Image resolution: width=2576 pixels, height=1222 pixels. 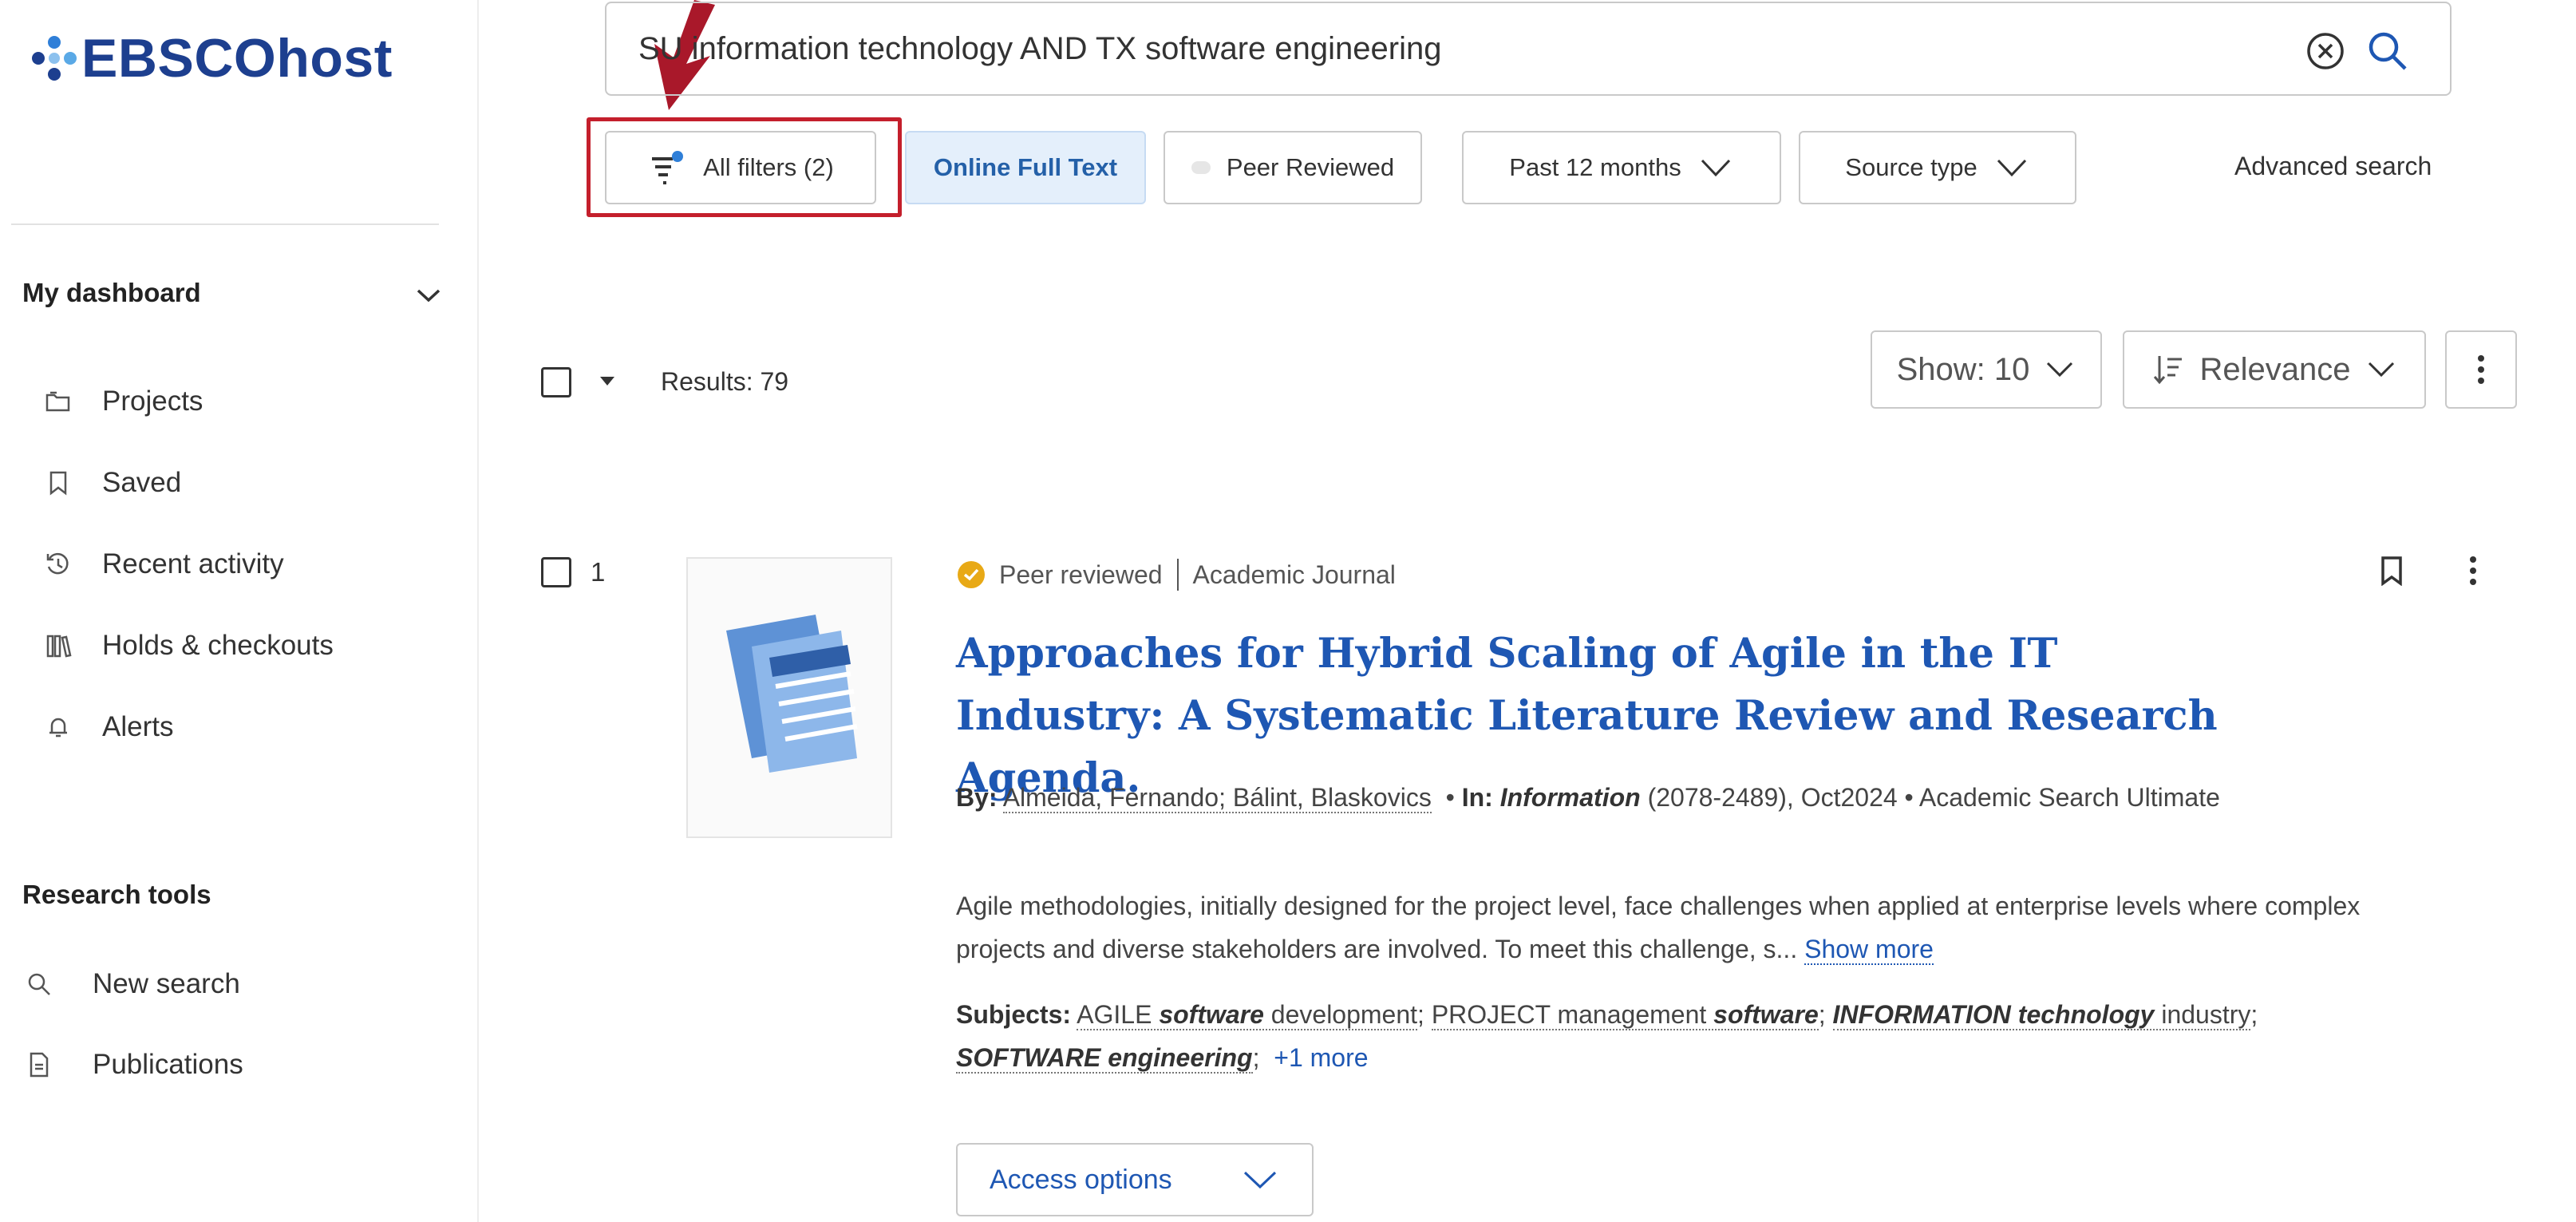 I want to click on sidebar-item-holds-checkouts: Holds & checkouts, so click(x=187, y=645).